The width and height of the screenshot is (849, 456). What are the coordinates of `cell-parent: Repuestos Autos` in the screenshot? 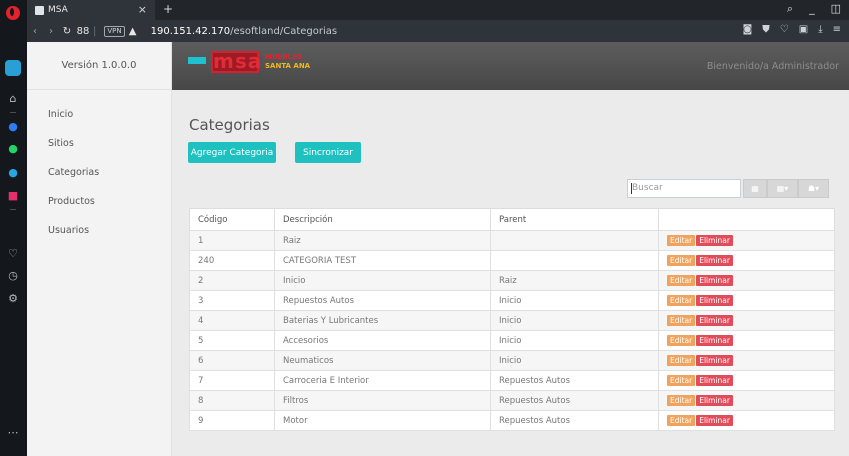 It's located at (574, 400).